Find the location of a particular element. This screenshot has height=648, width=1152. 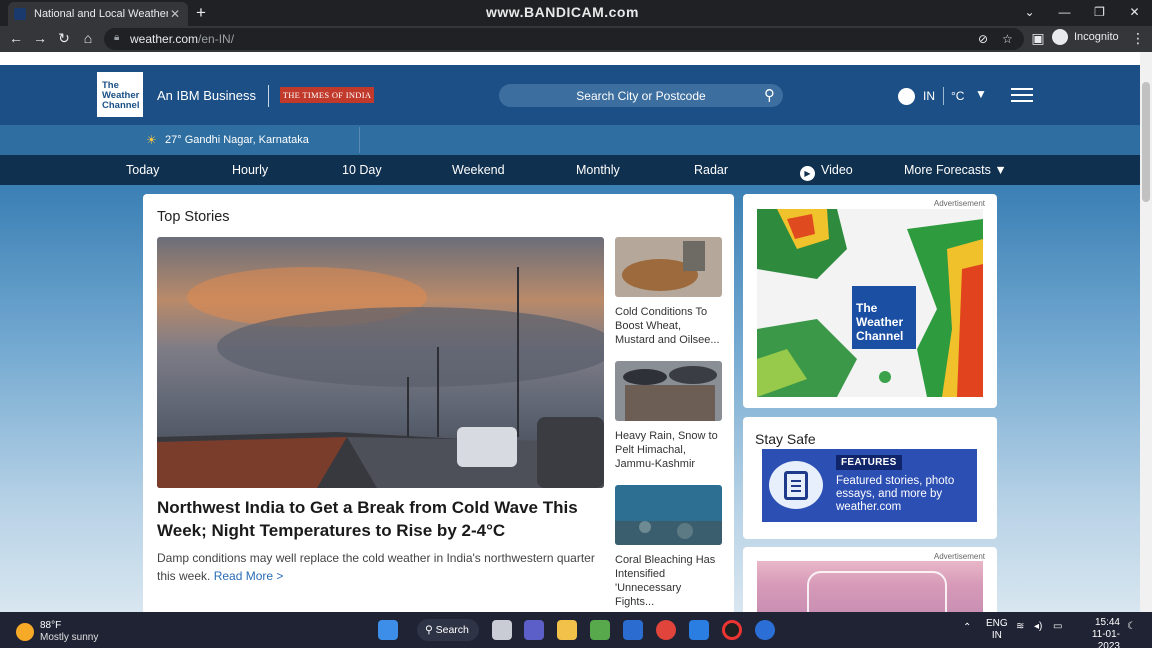

radar-ad-image: The Weather Channel is located at coordinates (870, 303).